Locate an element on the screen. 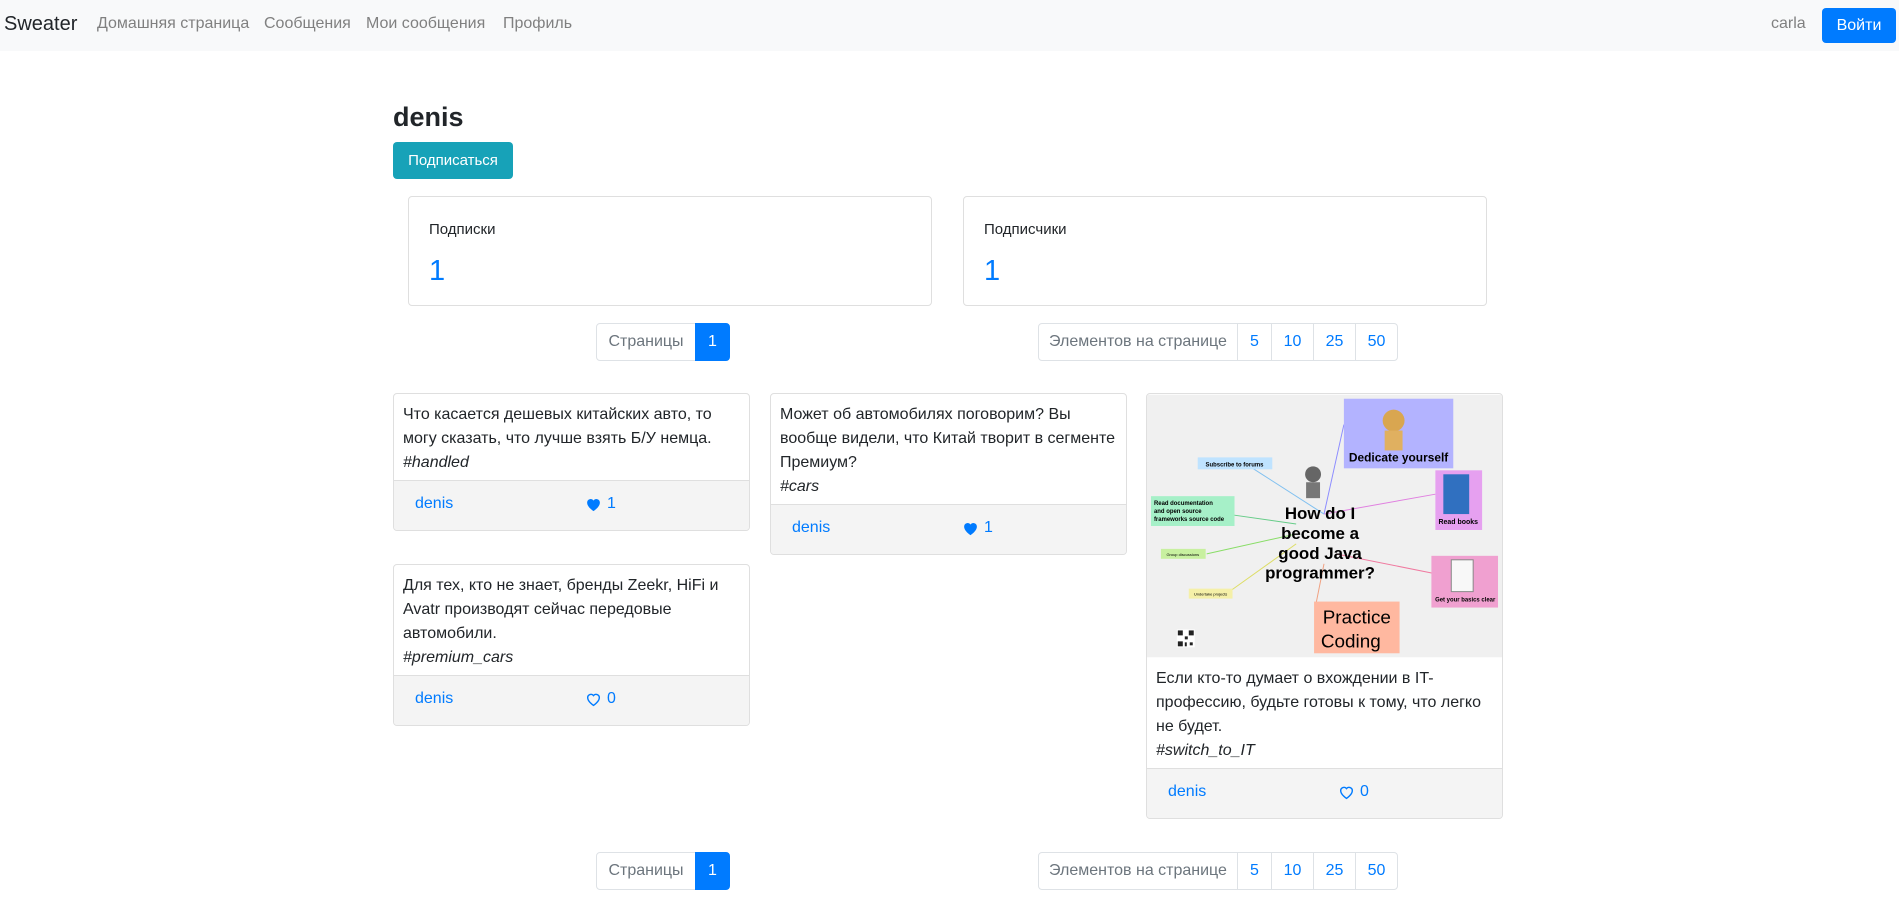  nav-link-home: Домашняя страница is located at coordinates (173, 24).